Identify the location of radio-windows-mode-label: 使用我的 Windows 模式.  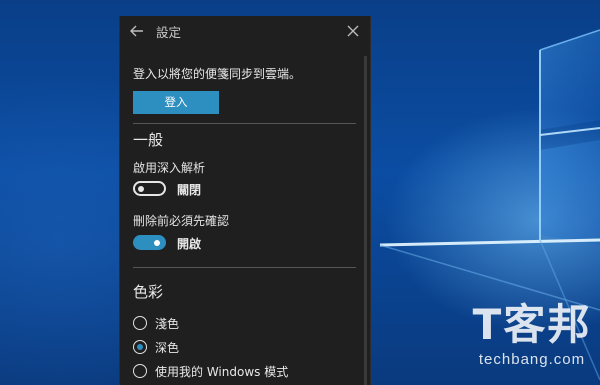
(222, 372).